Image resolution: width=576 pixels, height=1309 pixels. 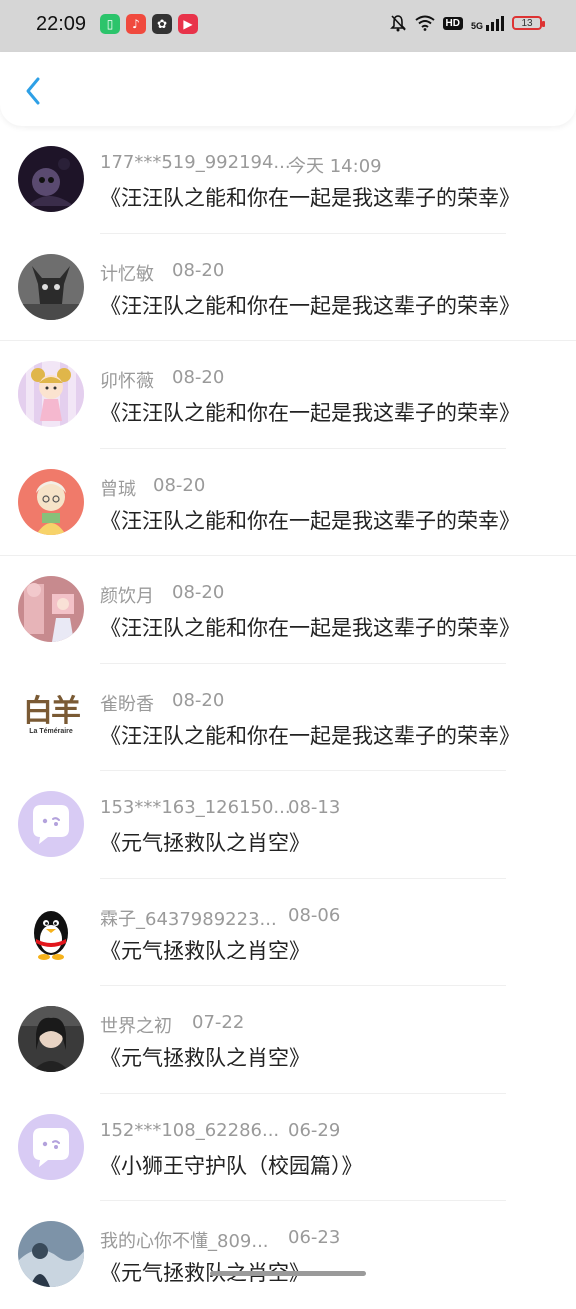 I want to click on item-meta: 曾珹 08-20, so click(x=152, y=488).